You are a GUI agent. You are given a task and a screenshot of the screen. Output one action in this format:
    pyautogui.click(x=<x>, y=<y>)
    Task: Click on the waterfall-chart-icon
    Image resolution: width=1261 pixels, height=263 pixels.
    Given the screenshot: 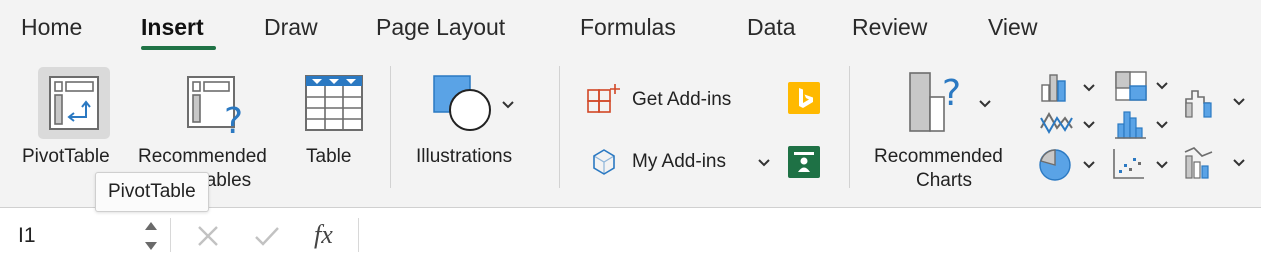 What is the action you would take?
    pyautogui.click(x=1215, y=104)
    